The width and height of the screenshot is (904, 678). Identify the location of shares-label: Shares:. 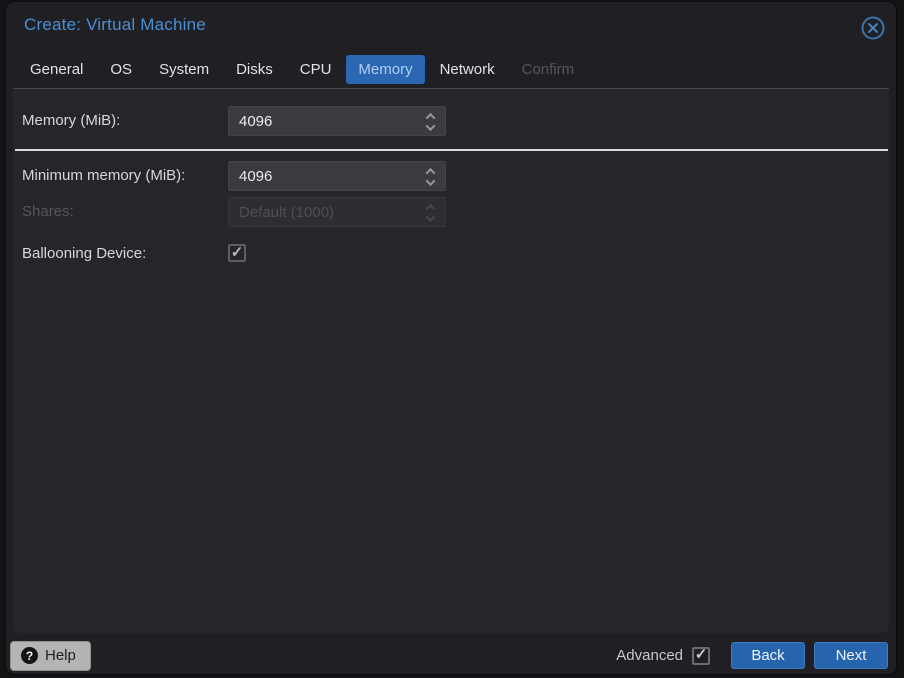
(48, 211).